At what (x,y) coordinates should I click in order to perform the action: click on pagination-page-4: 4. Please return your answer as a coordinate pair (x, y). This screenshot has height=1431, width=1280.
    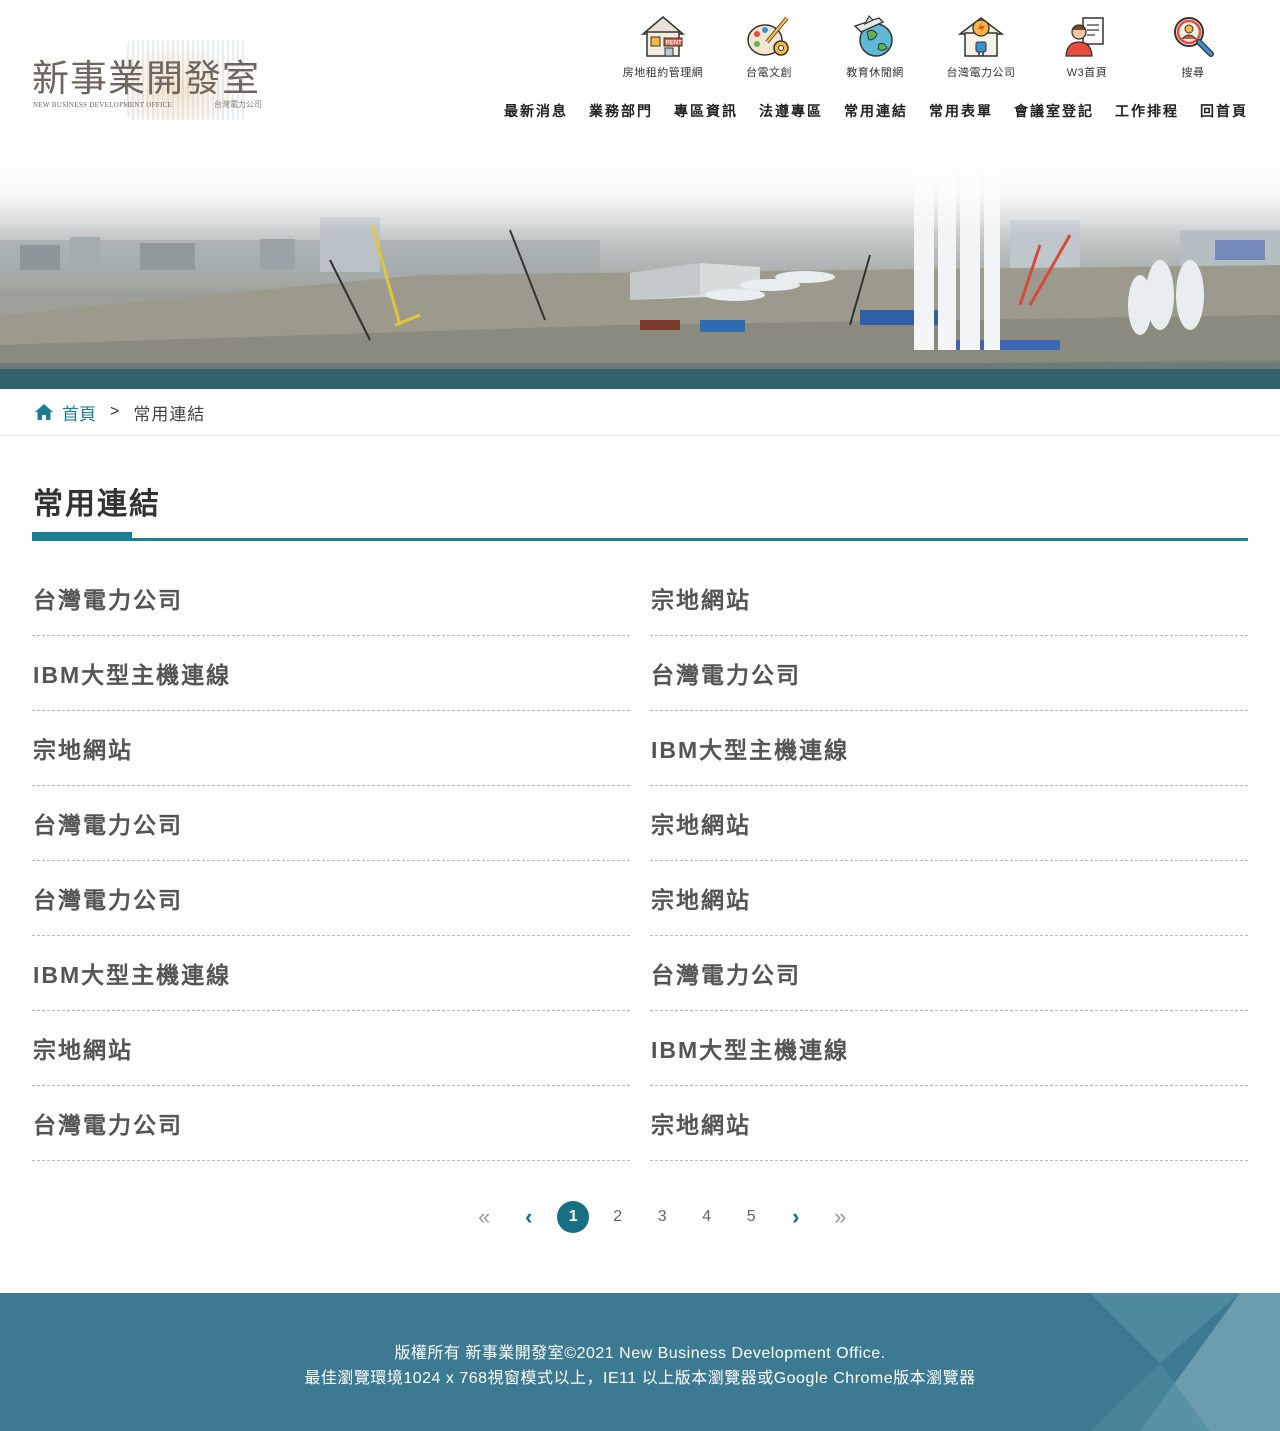
    Looking at the image, I should click on (707, 1217).